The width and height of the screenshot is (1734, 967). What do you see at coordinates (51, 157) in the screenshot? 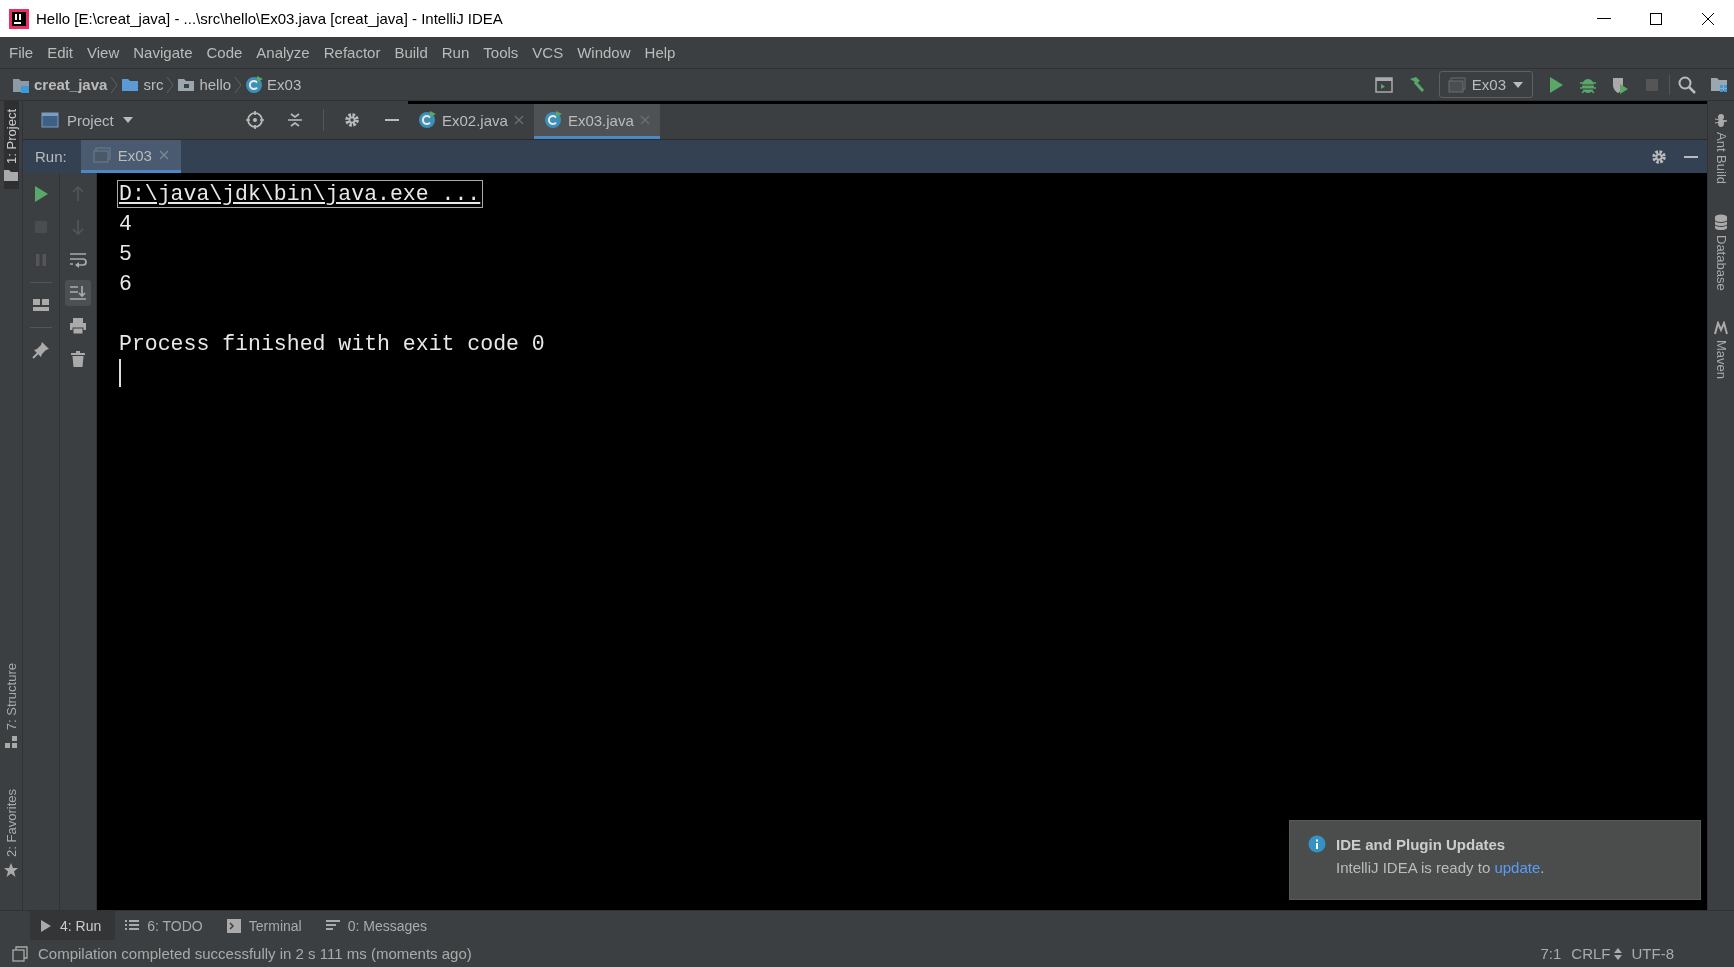
I see `run-panel-label: Run:` at bounding box center [51, 157].